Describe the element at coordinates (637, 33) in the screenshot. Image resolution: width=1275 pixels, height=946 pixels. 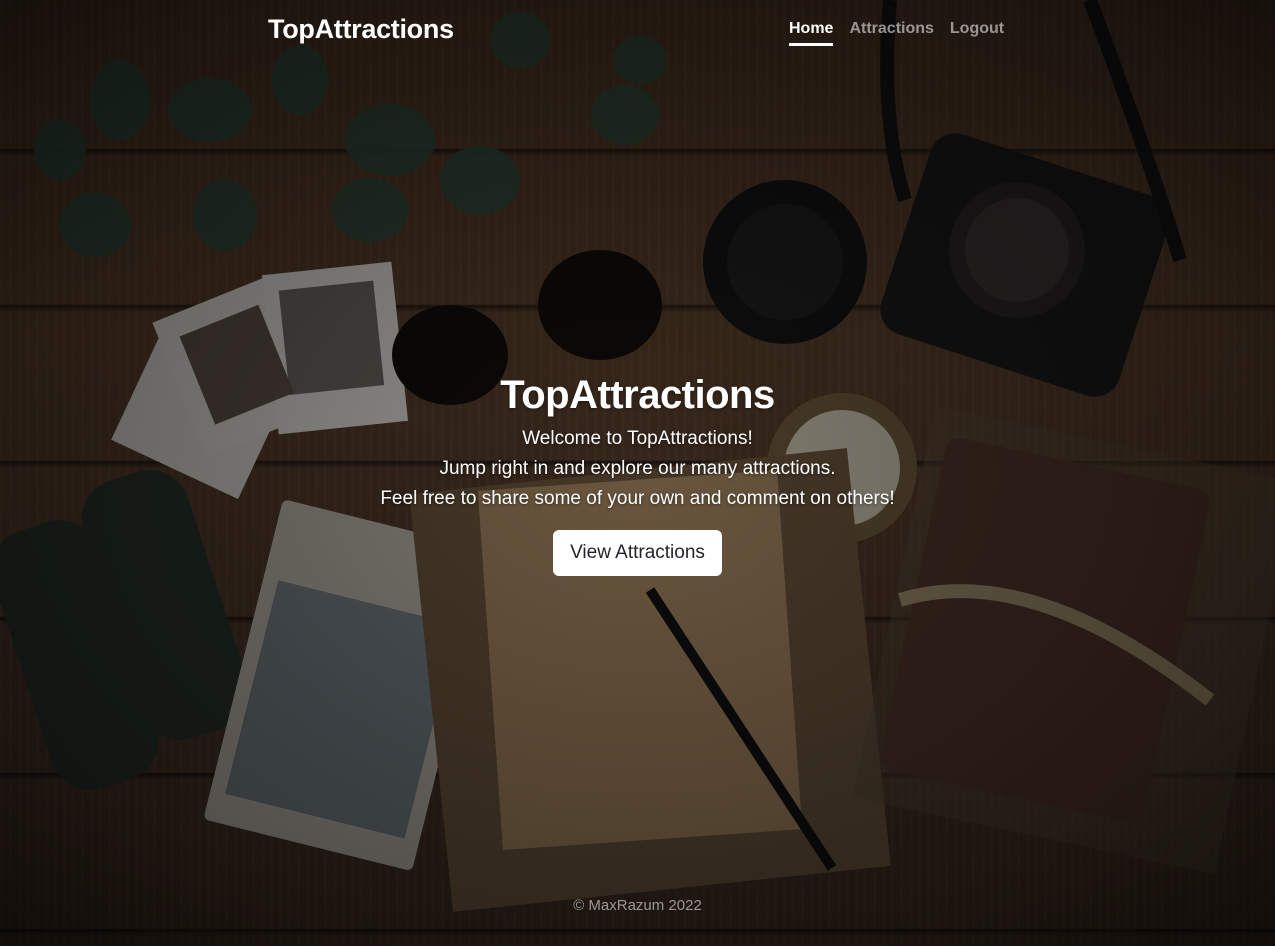
I see `site-header: TopAttractions Home Attractions Logout` at that location.